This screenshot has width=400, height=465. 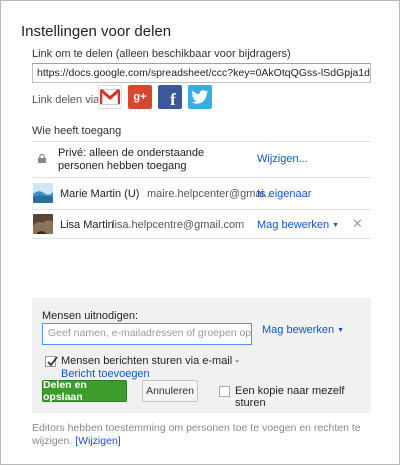 I want to click on facebook-share-button: f, so click(x=170, y=97).